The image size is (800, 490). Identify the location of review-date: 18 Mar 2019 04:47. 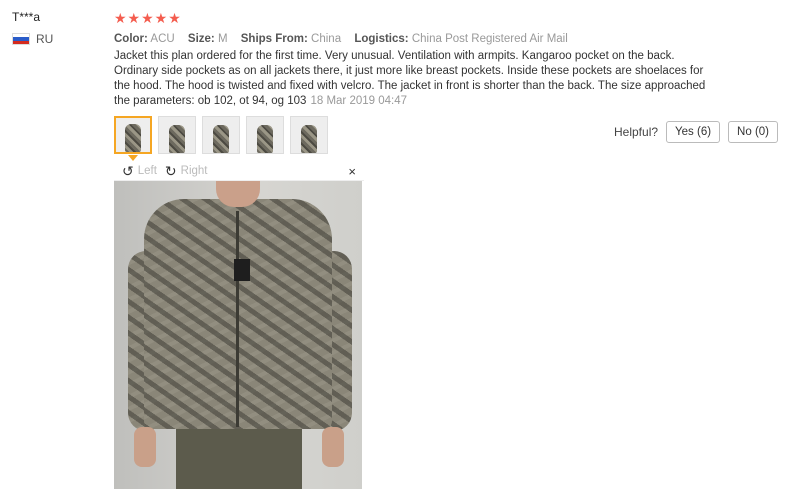
(358, 101).